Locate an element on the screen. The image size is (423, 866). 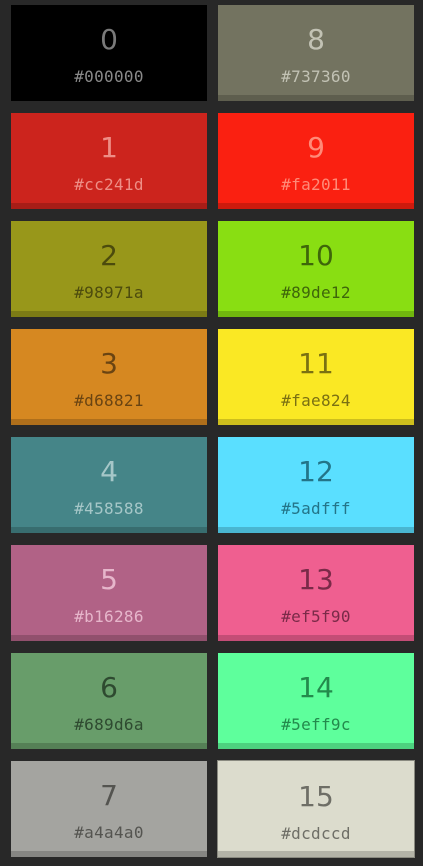
color-hex: #cc241d is located at coordinates (109, 184).